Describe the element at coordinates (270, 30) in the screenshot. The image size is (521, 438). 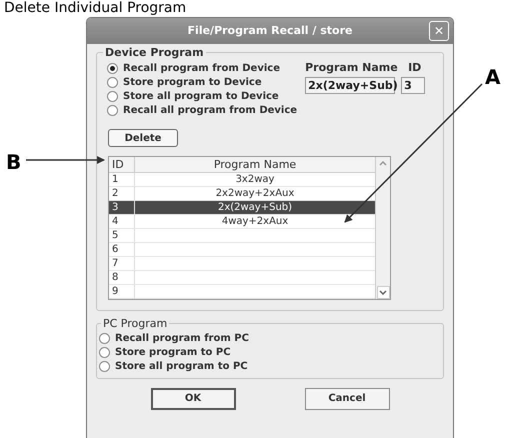
I see `window-title: File/Program Recall / store` at that location.